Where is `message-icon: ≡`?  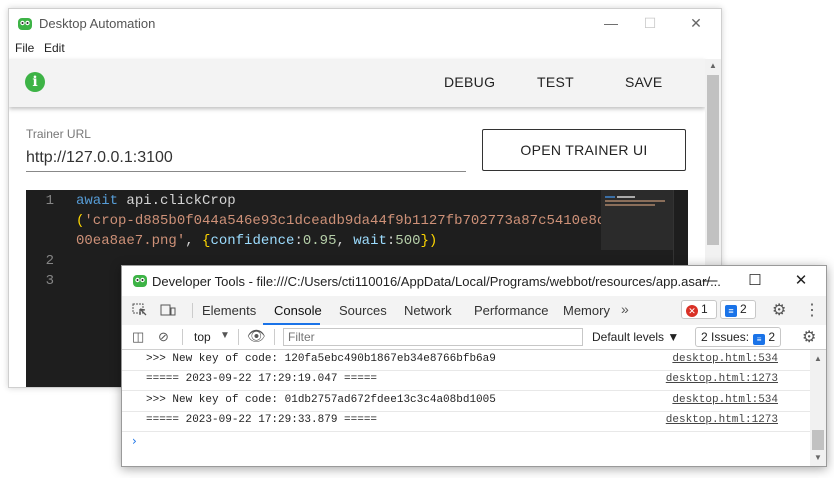
message-icon: ≡ is located at coordinates (731, 311).